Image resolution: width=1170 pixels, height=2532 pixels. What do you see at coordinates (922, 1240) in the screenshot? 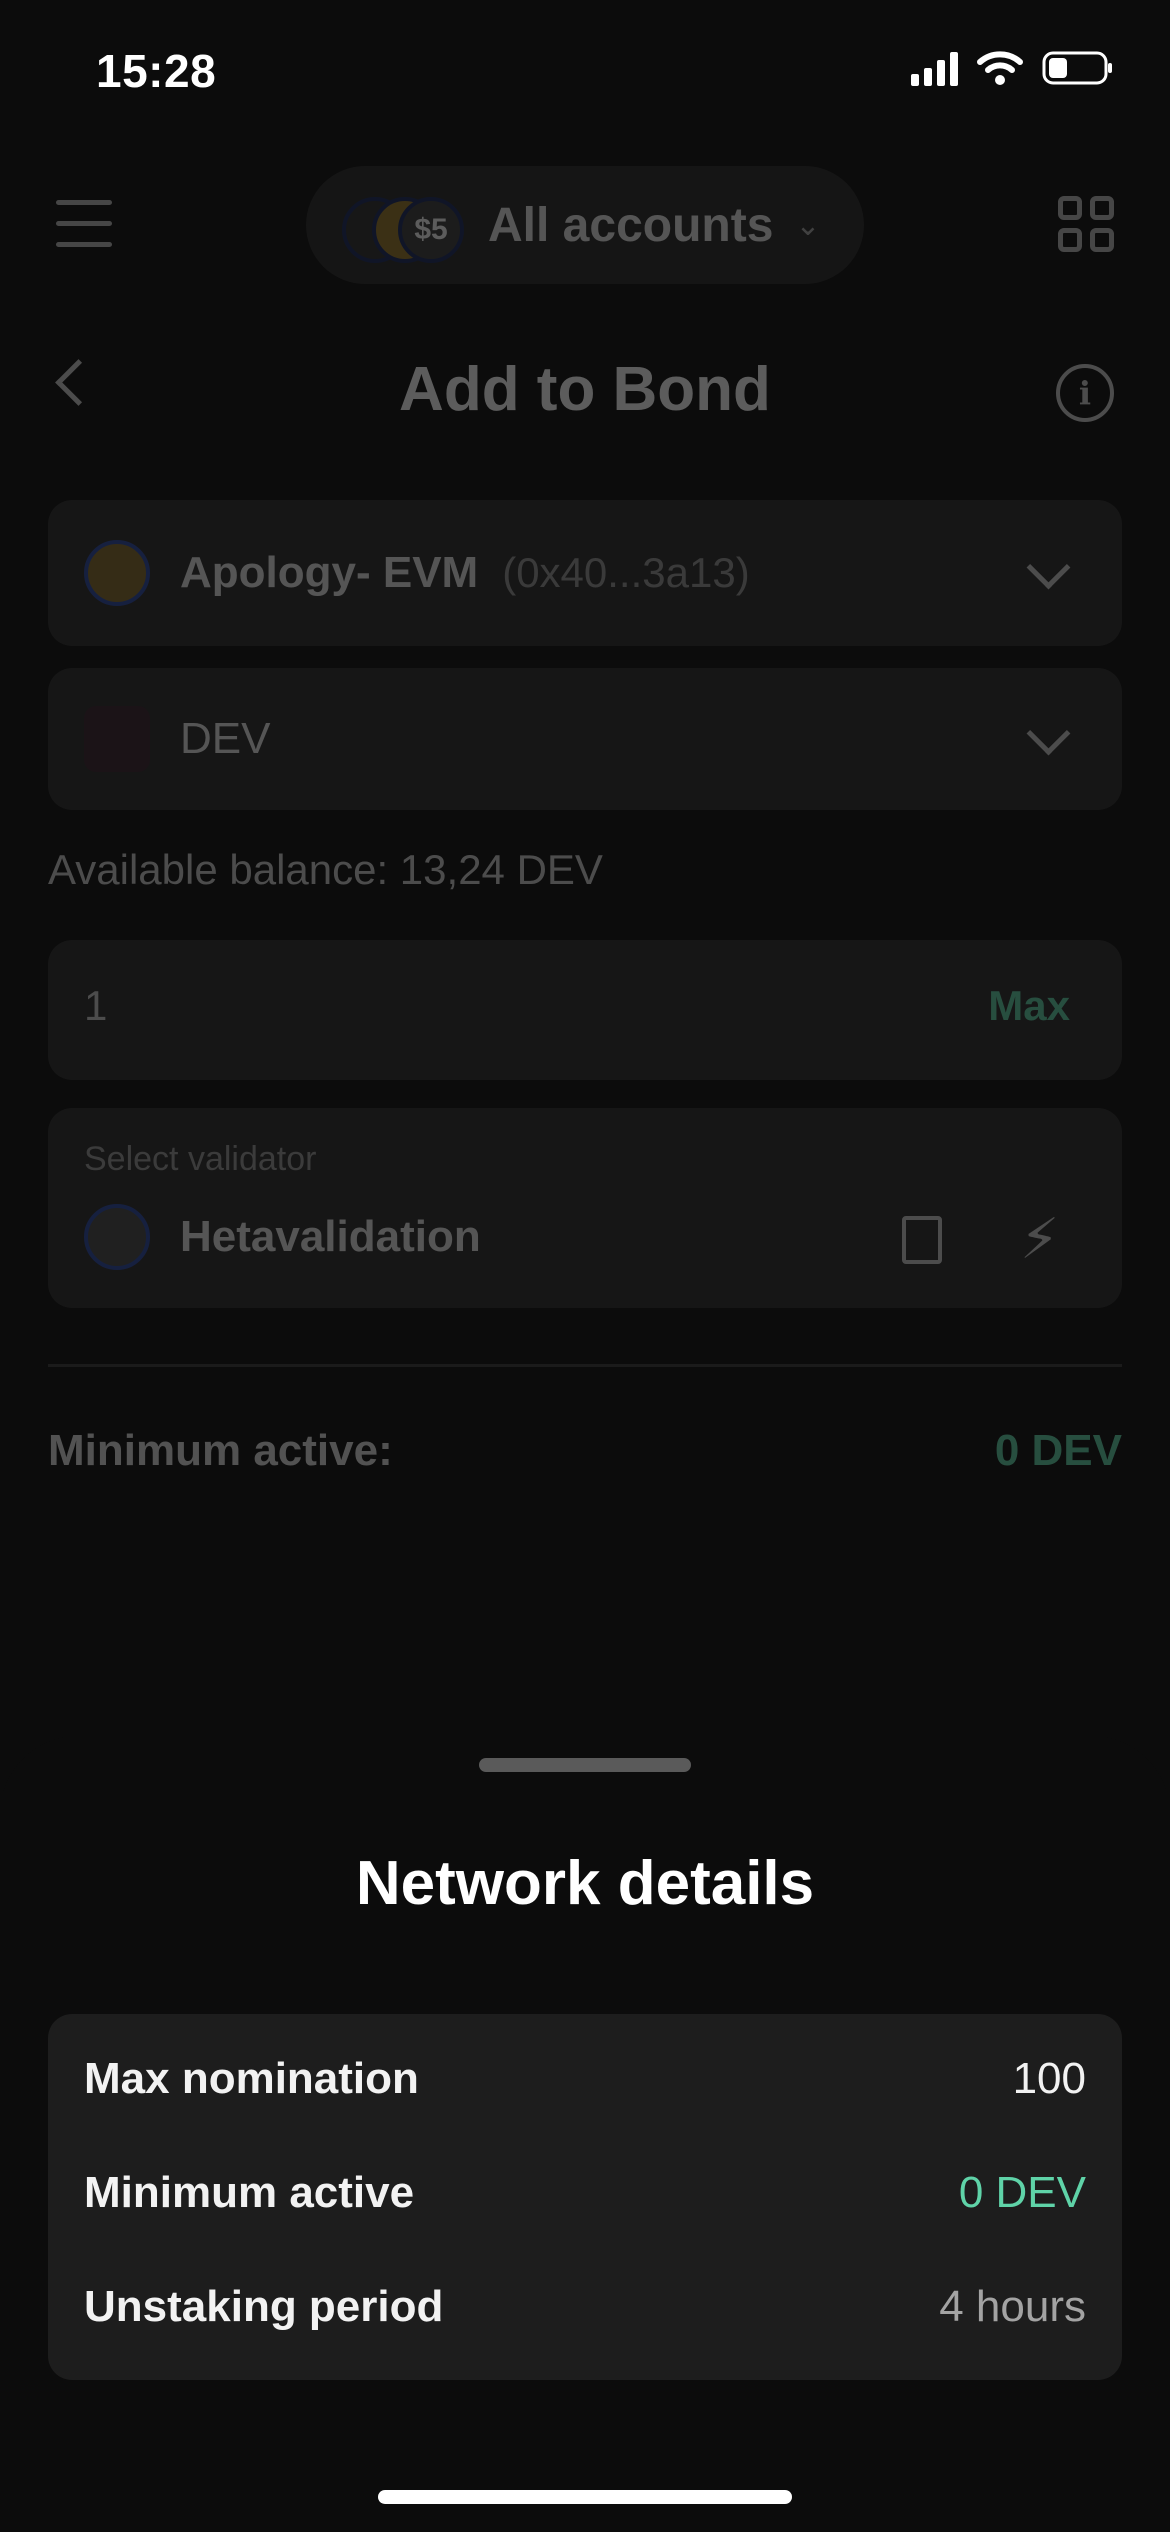
I see `book-icon` at bounding box center [922, 1240].